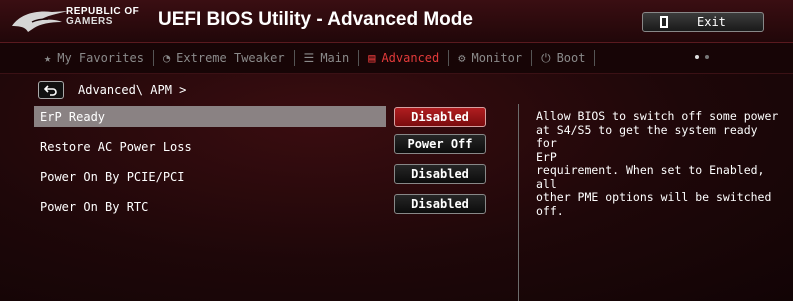 Image resolution: width=793 pixels, height=301 pixels. Describe the element at coordinates (309, 58) in the screenshot. I see `list-icon: ☰` at that location.